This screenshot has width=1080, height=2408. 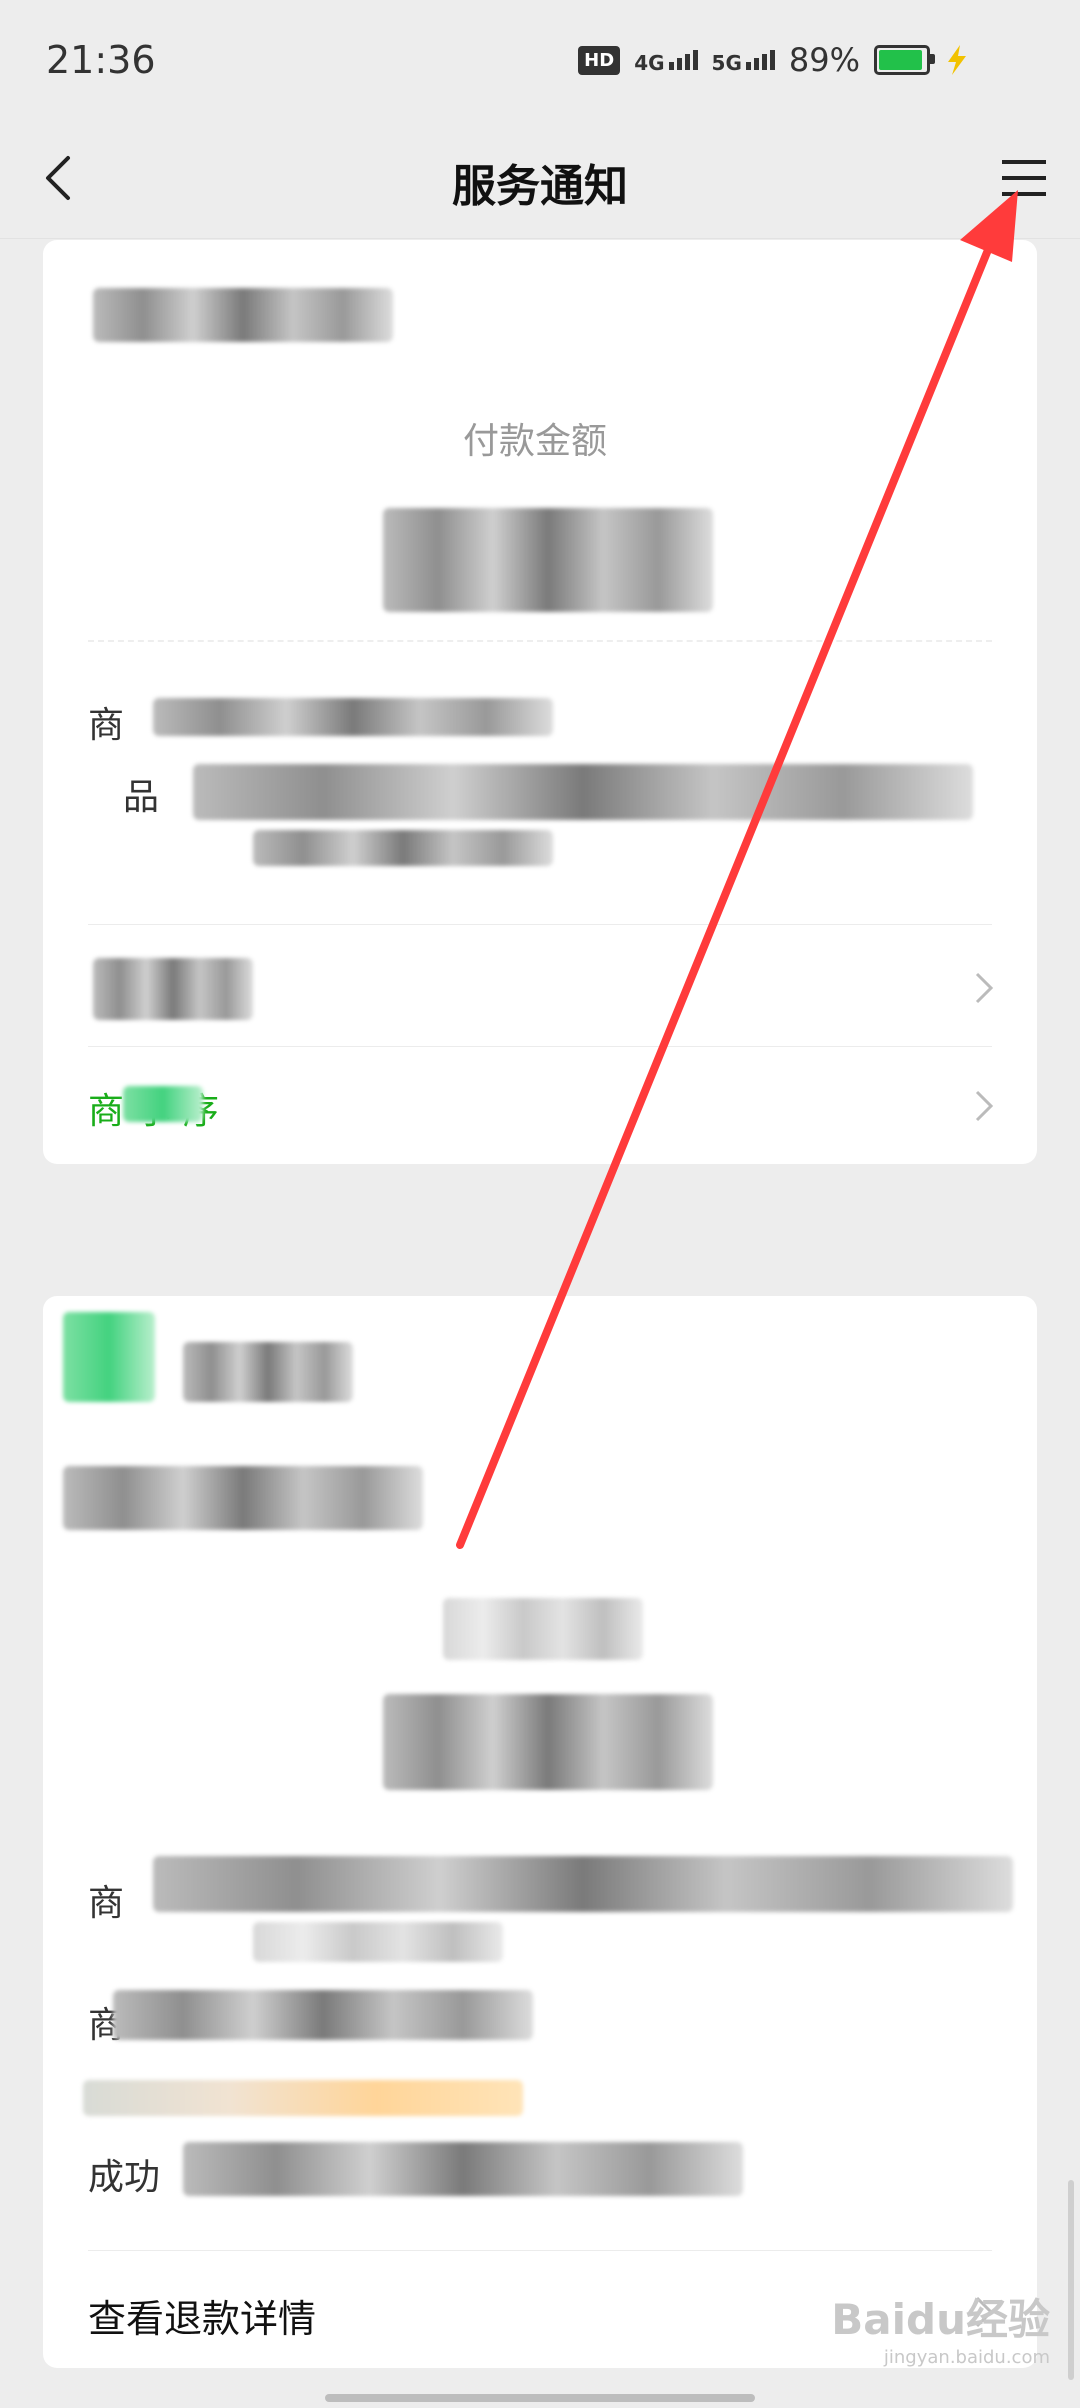 I want to click on battery-percentage: 89%, so click(x=824, y=60).